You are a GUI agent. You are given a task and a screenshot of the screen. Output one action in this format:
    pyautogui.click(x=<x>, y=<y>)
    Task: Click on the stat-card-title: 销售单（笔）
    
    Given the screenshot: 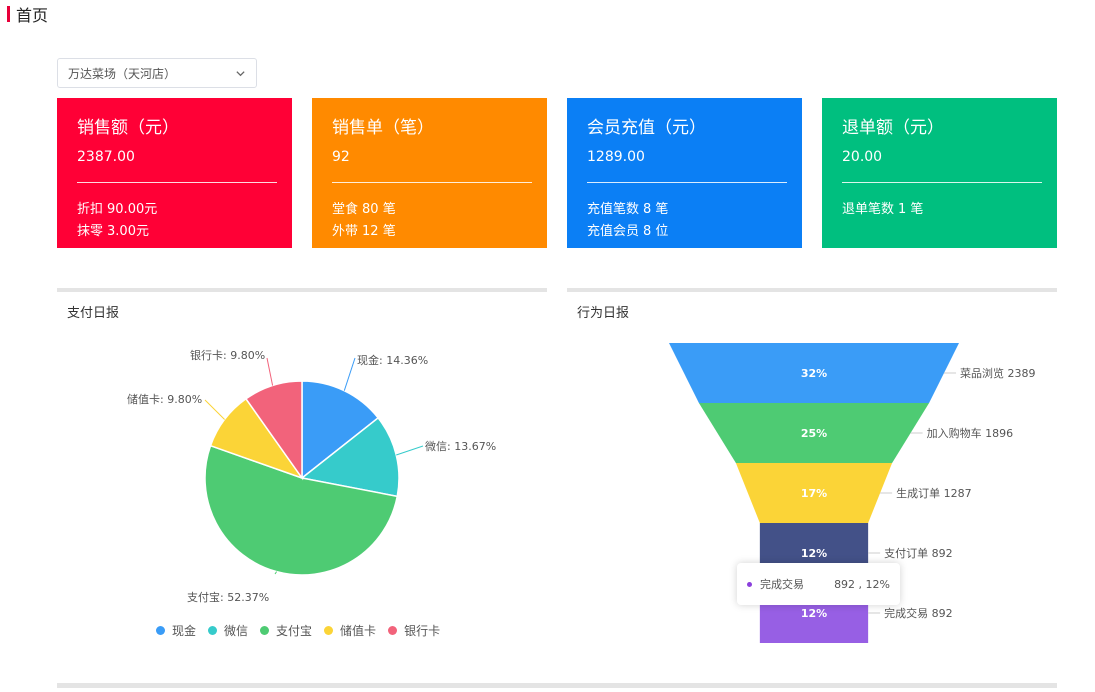 What is the action you would take?
    pyautogui.click(x=383, y=128)
    